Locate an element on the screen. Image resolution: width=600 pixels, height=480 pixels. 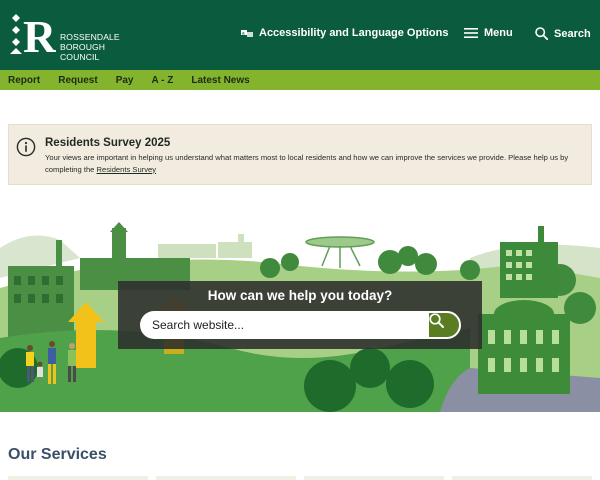
language-icon: a is located at coordinates (247, 33).